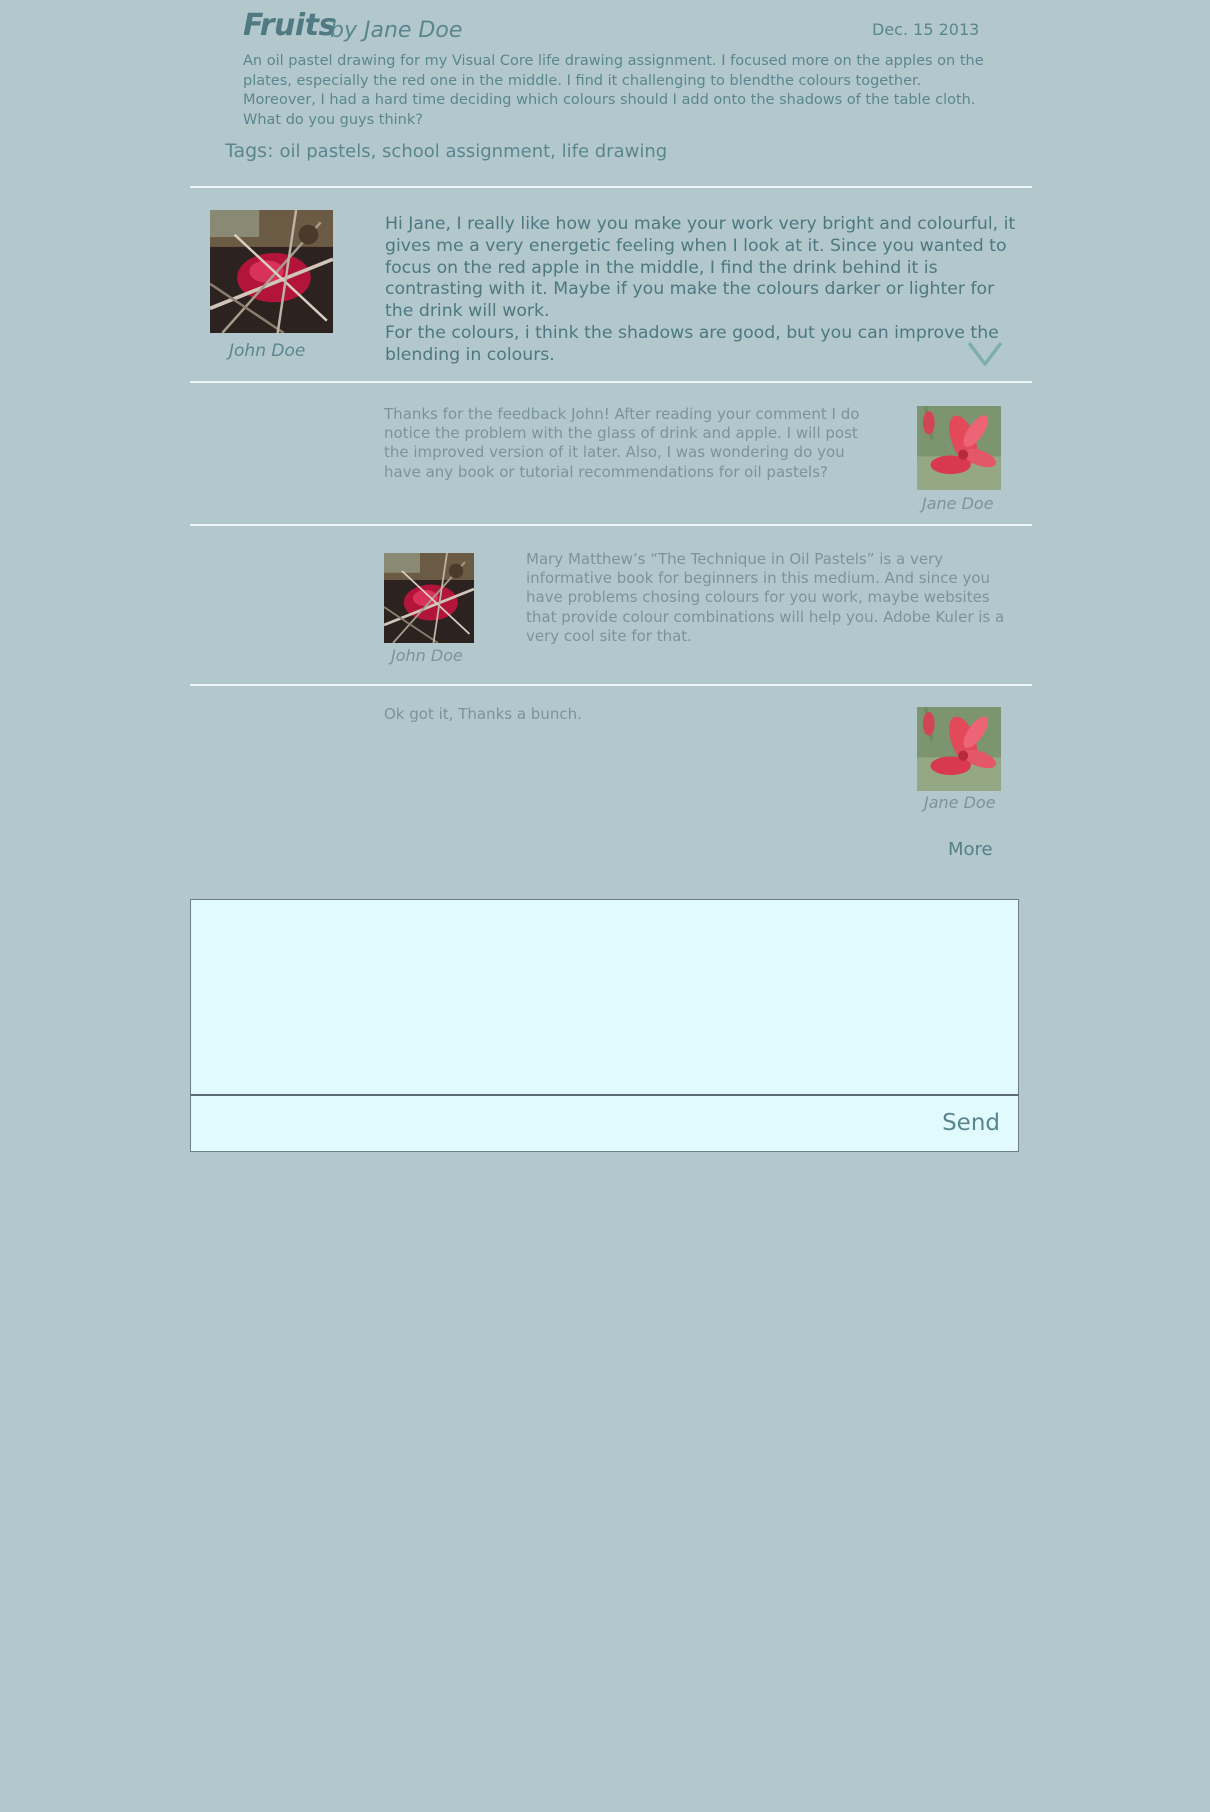  I want to click on post-date: Dec. 15 2013, so click(926, 29).